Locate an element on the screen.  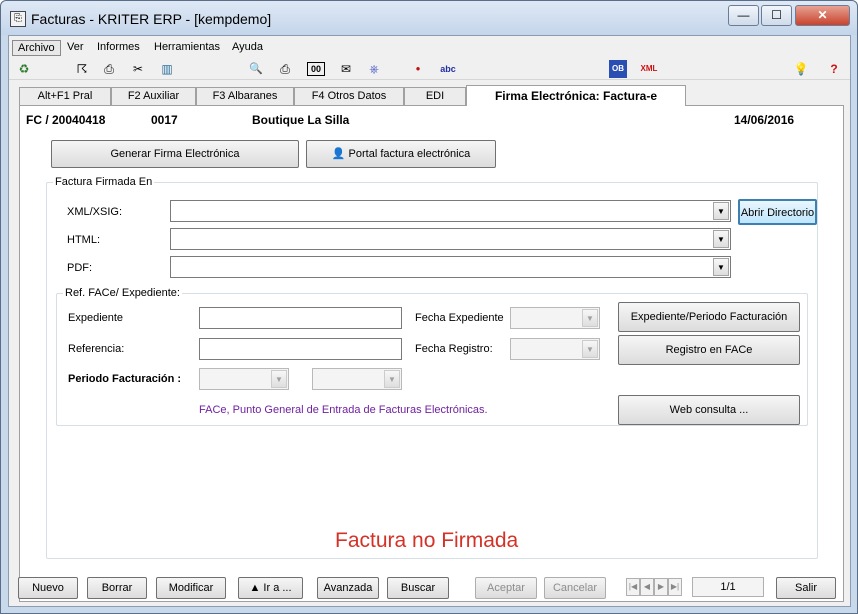
referencia-field is located at coordinates (300, 349).